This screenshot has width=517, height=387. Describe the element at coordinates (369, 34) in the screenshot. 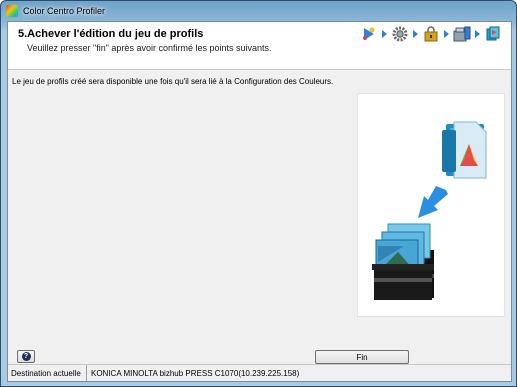

I see `step-start-icon` at that location.